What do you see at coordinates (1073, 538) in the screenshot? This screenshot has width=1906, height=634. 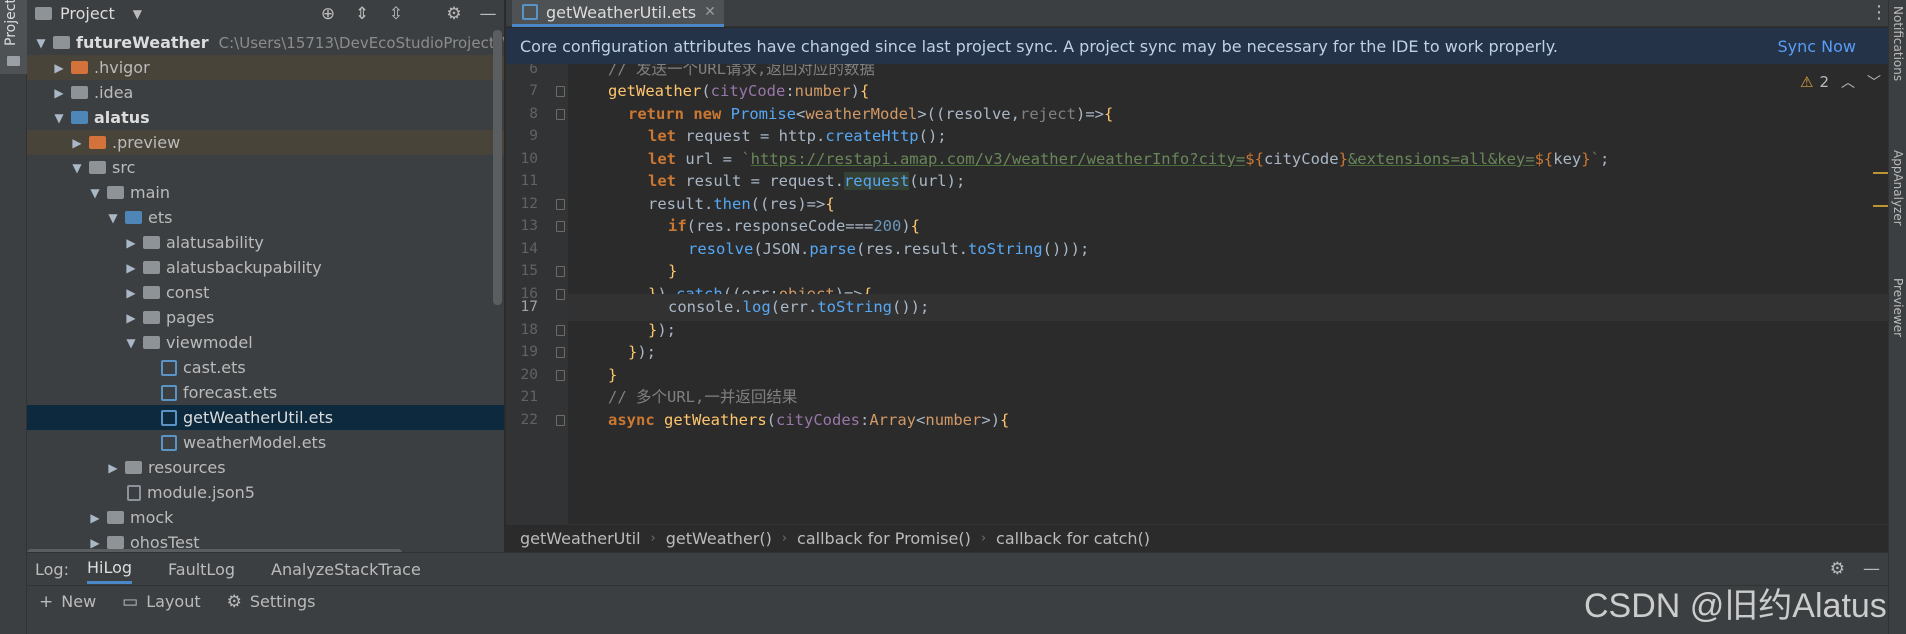 I see `breadcrumb-item: callback for catch()` at bounding box center [1073, 538].